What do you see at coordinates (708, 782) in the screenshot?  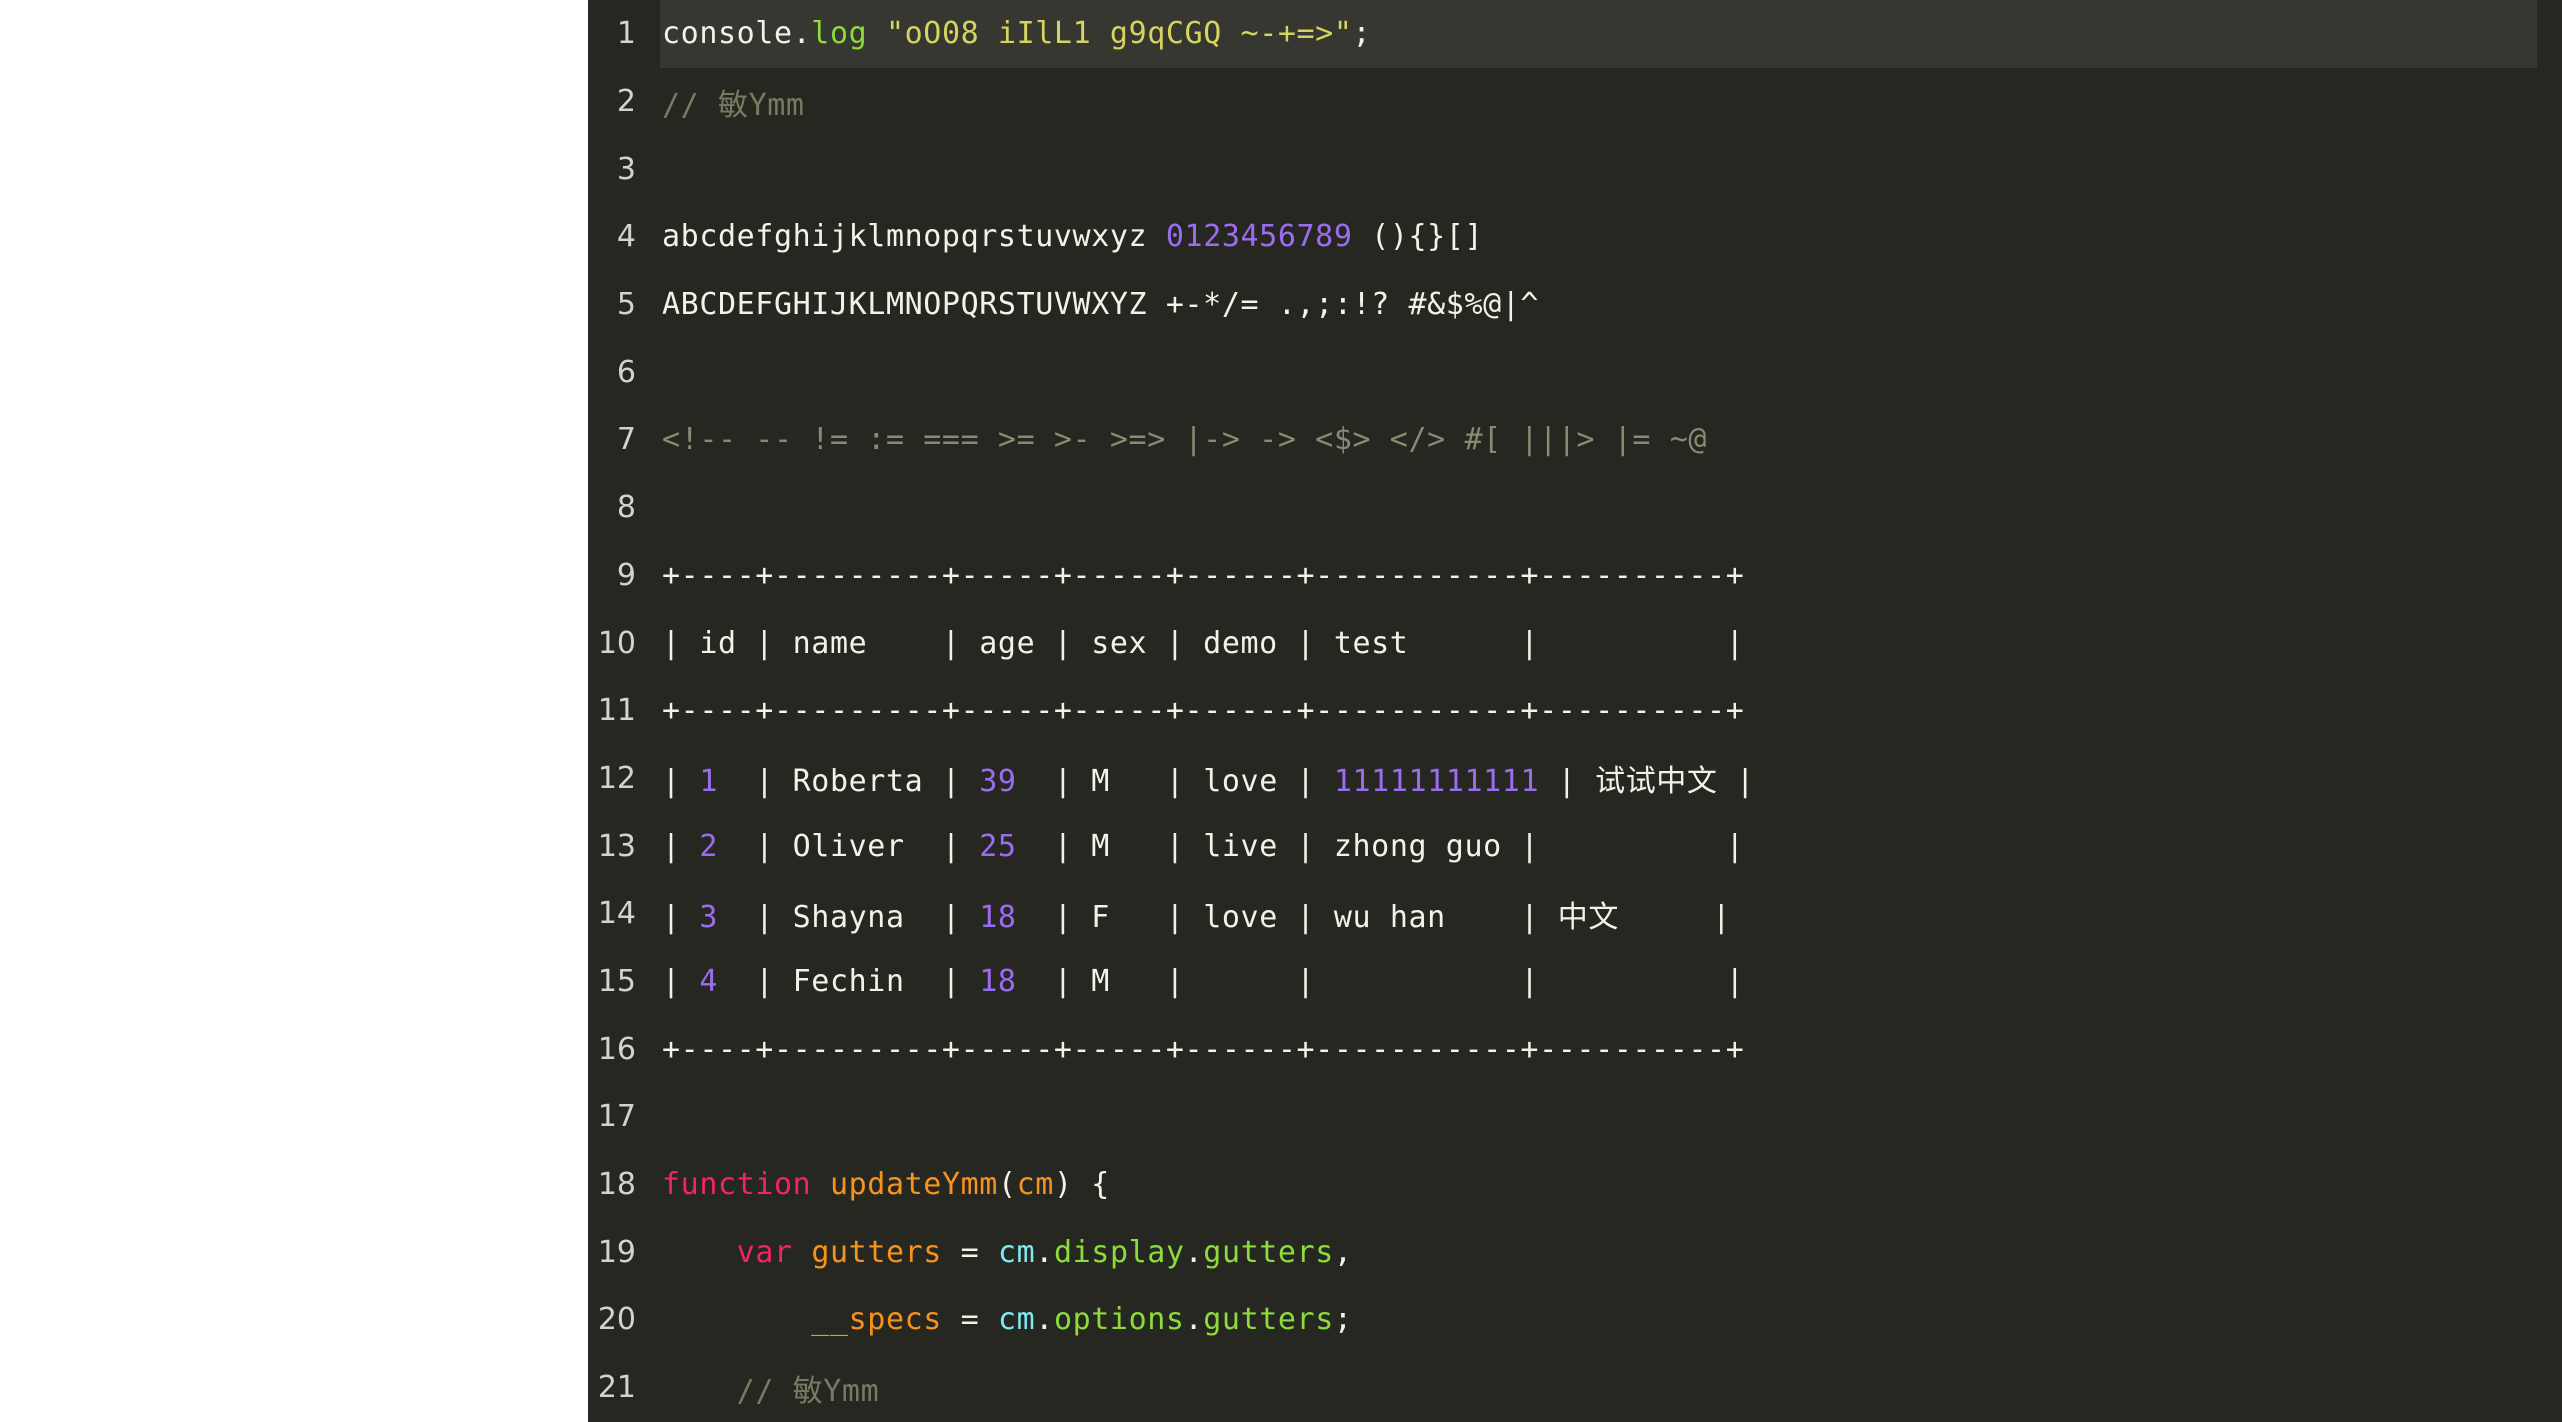 I see `token-number: 1` at bounding box center [708, 782].